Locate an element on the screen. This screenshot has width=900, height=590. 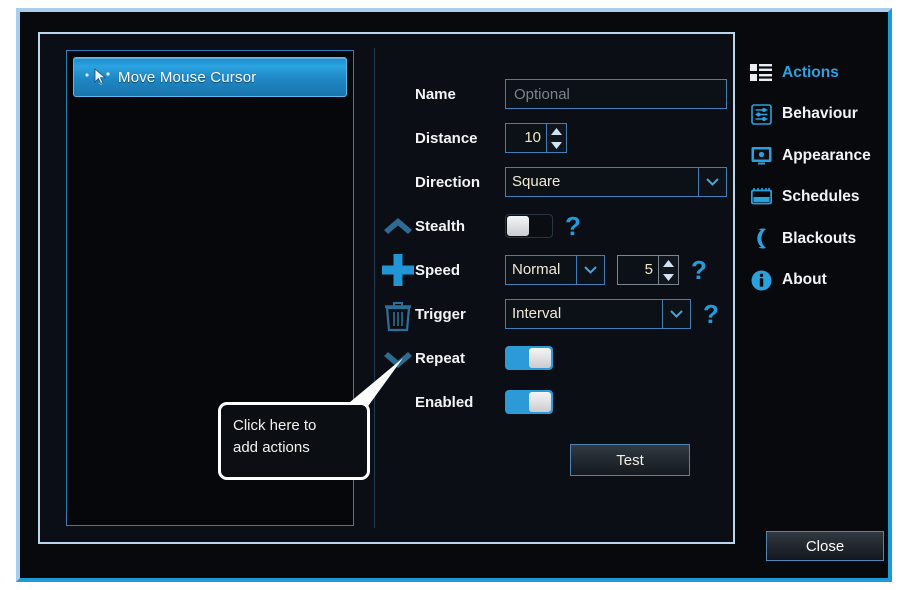
speed-amount-value: 5 is located at coordinates (638, 270).